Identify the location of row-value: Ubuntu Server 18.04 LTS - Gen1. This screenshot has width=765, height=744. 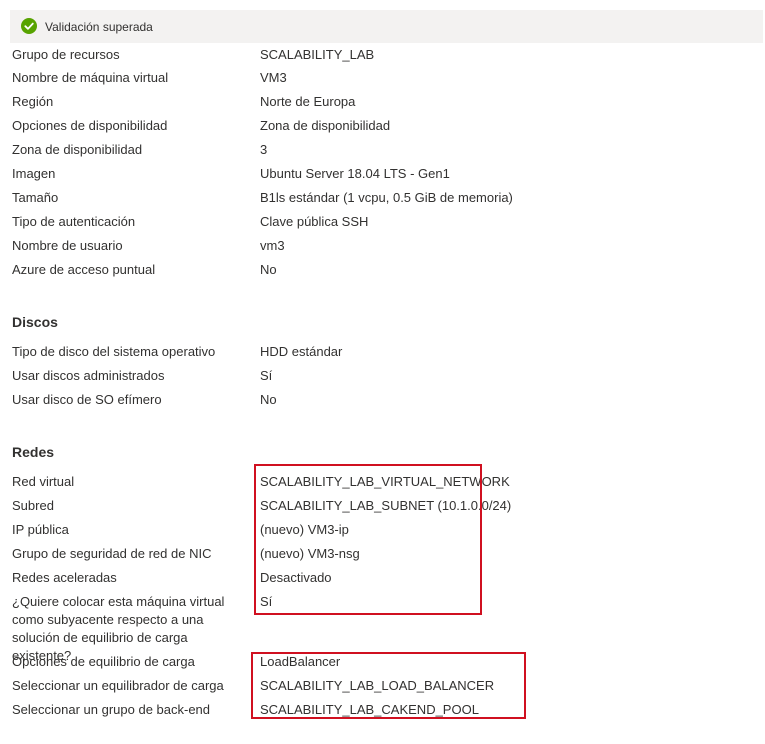
(355, 173).